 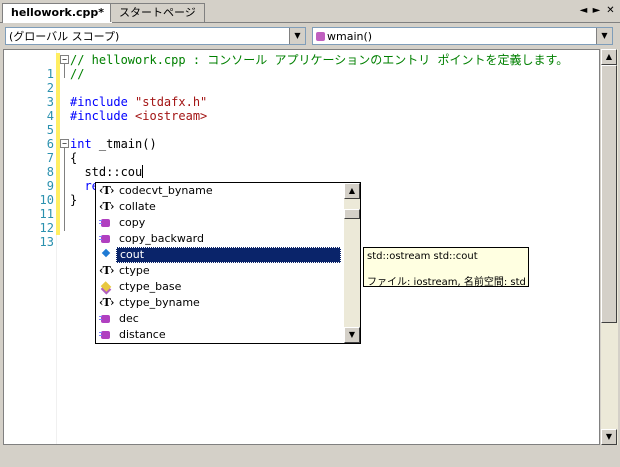 I want to click on list-item-label: distance, so click(x=142, y=334).